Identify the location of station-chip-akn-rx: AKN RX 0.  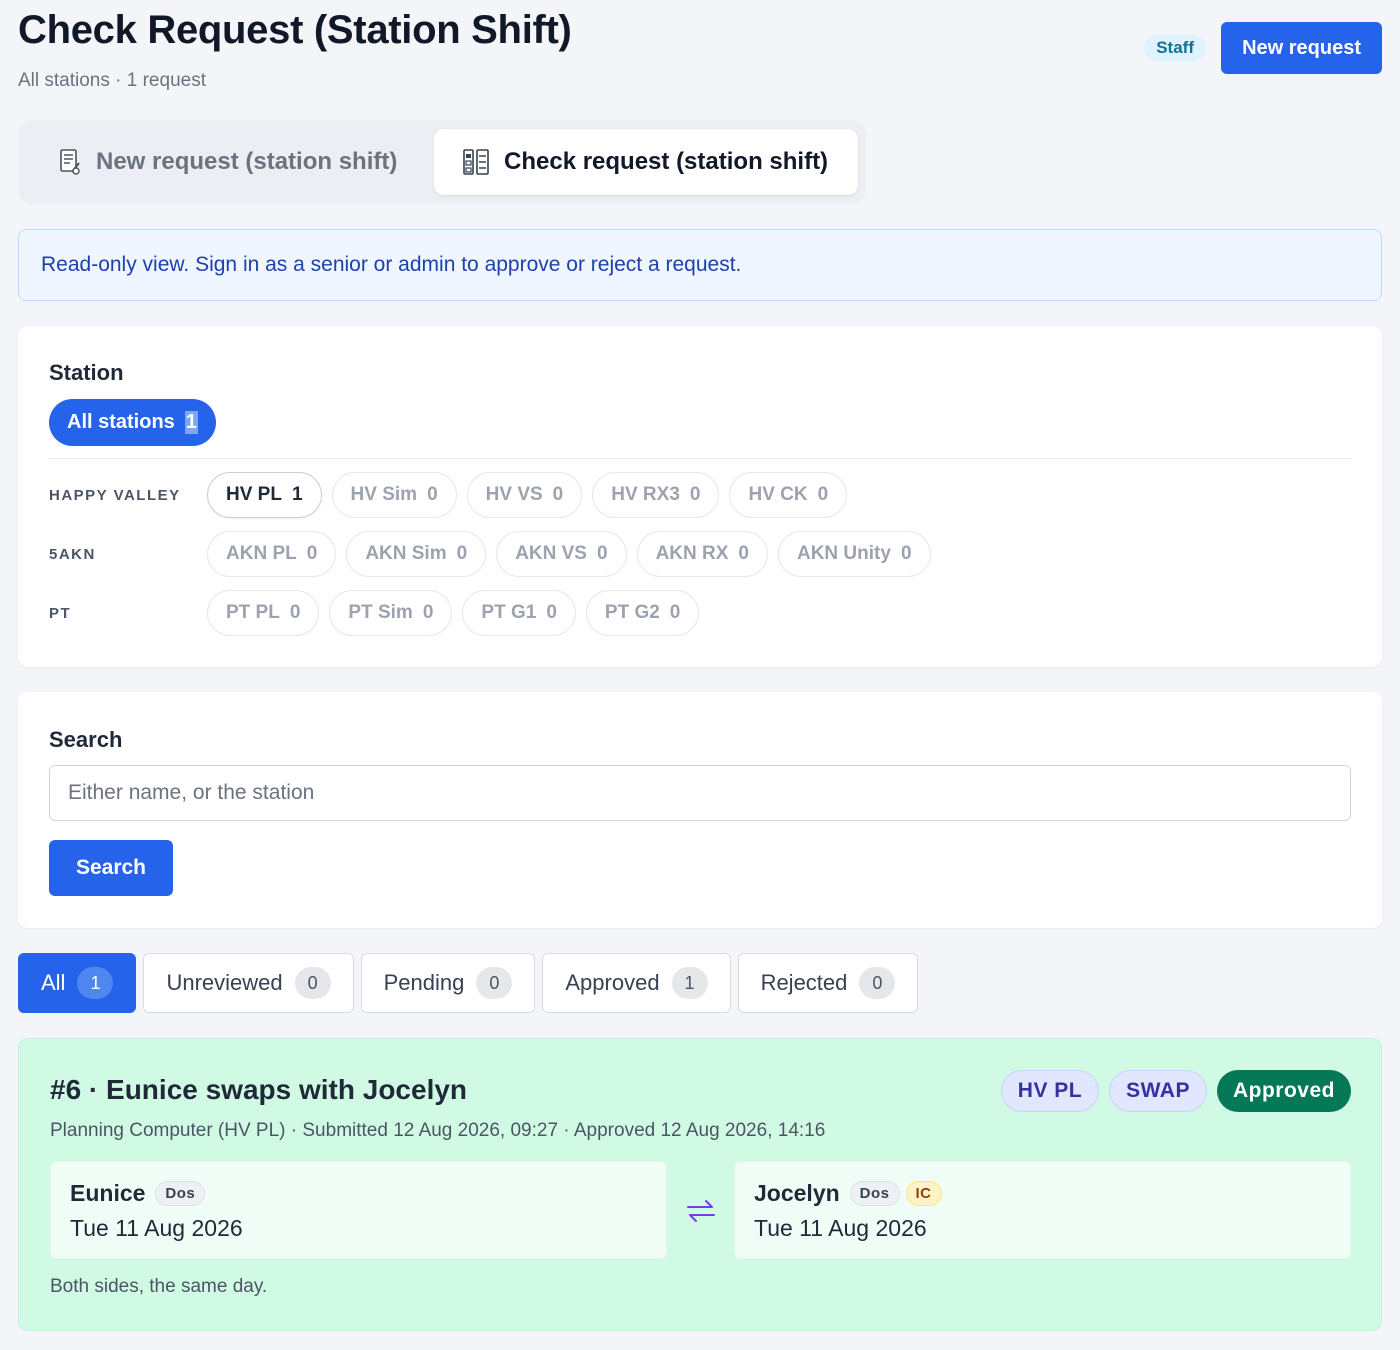
(702, 554).